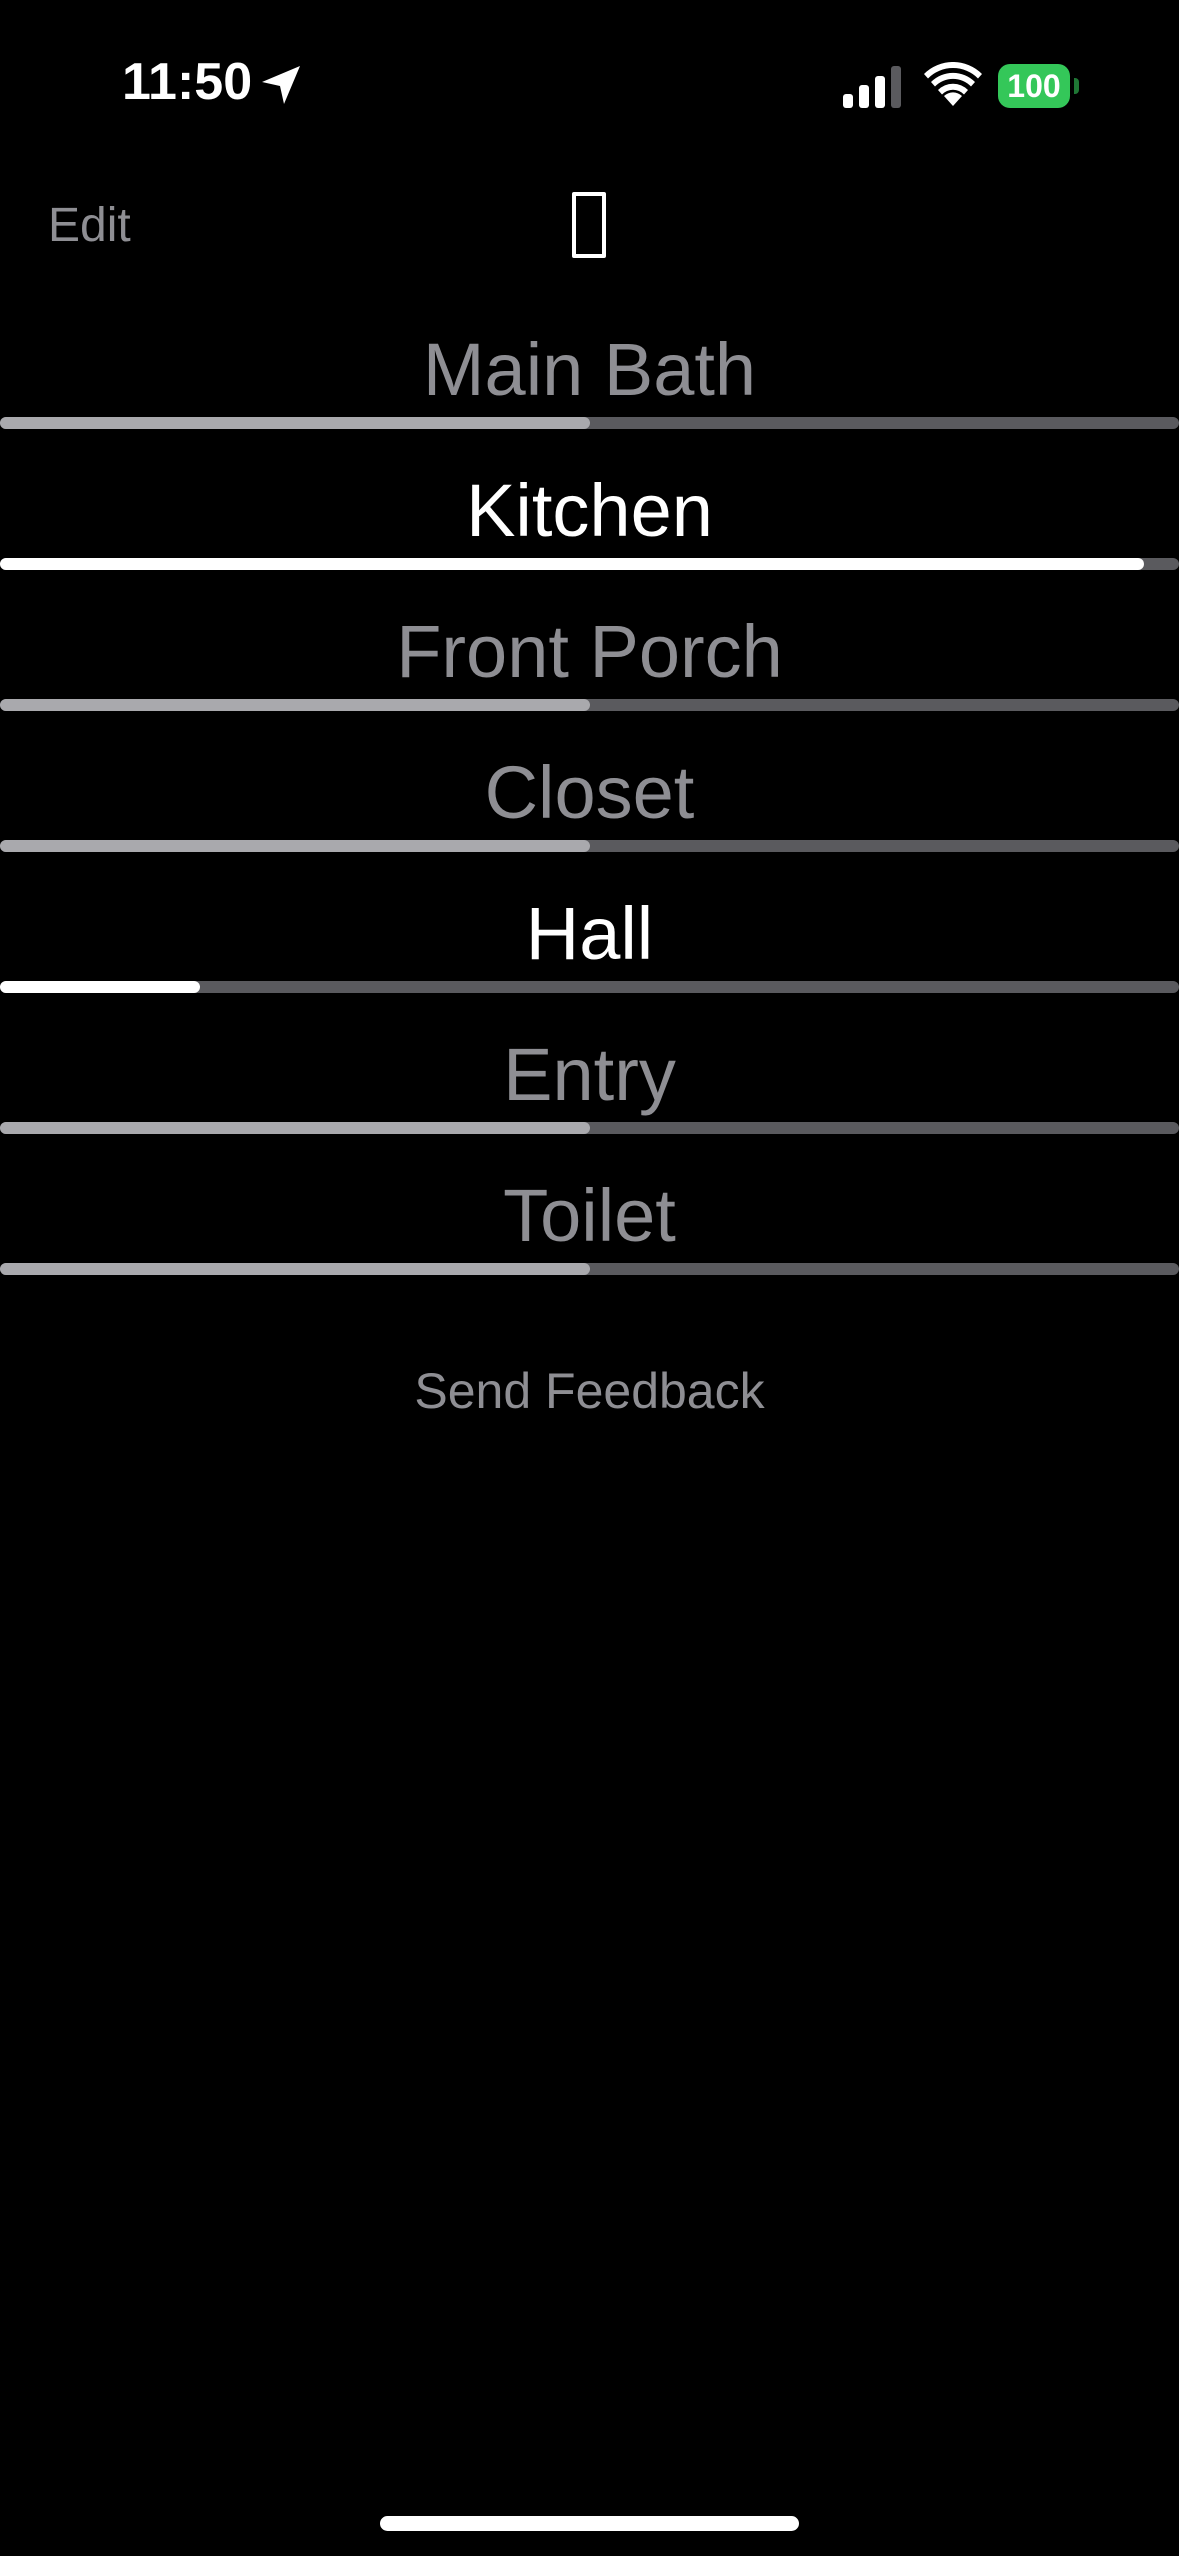  Describe the element at coordinates (589, 1216) in the screenshot. I see `room-name: Toilet` at that location.